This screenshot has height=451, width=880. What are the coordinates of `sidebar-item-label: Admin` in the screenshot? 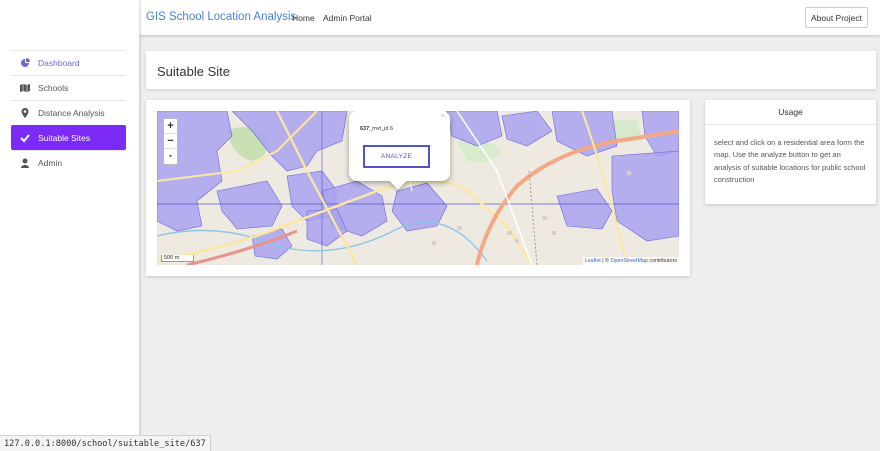 It's located at (50, 163).